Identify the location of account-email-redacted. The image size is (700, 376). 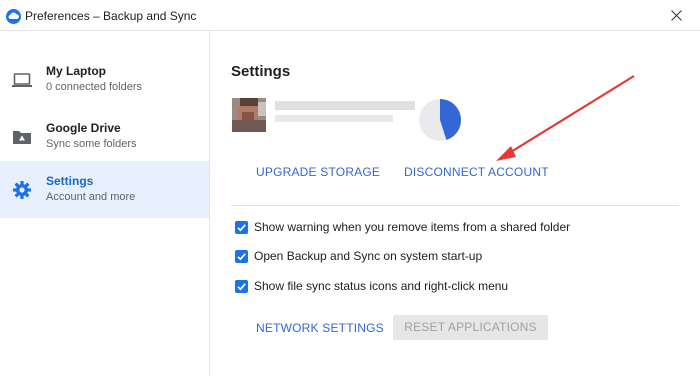
(334, 118).